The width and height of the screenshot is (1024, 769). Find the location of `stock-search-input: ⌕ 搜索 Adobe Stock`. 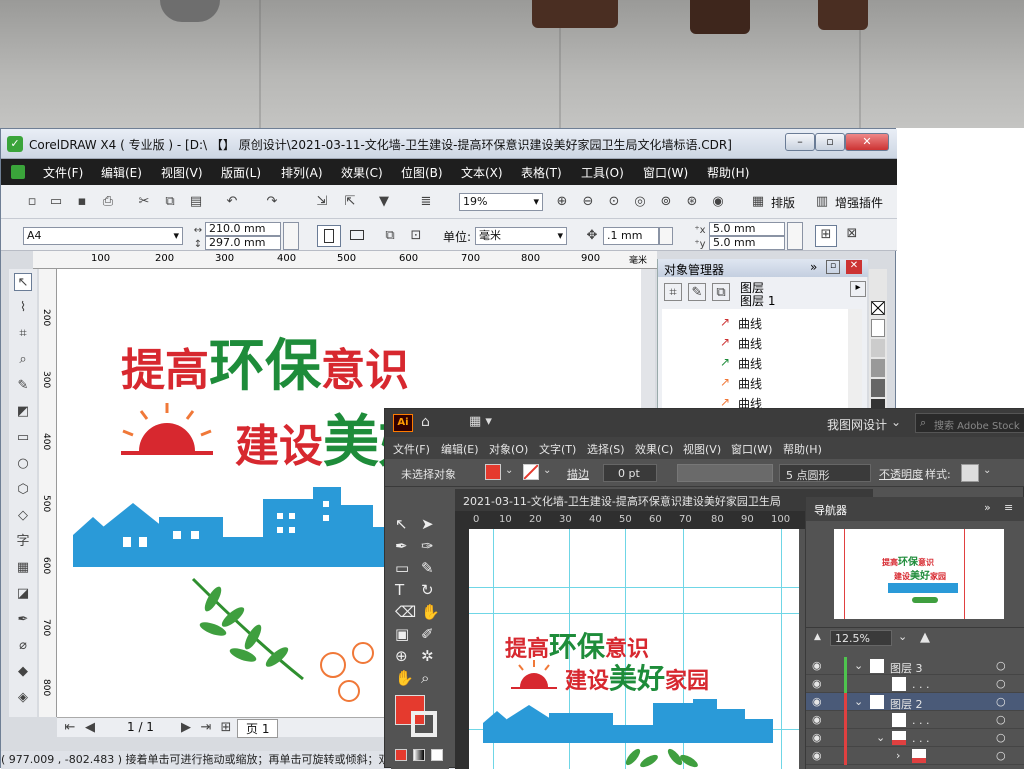

stock-search-input: ⌕ 搜索 Adobe Stock is located at coordinates (969, 423).